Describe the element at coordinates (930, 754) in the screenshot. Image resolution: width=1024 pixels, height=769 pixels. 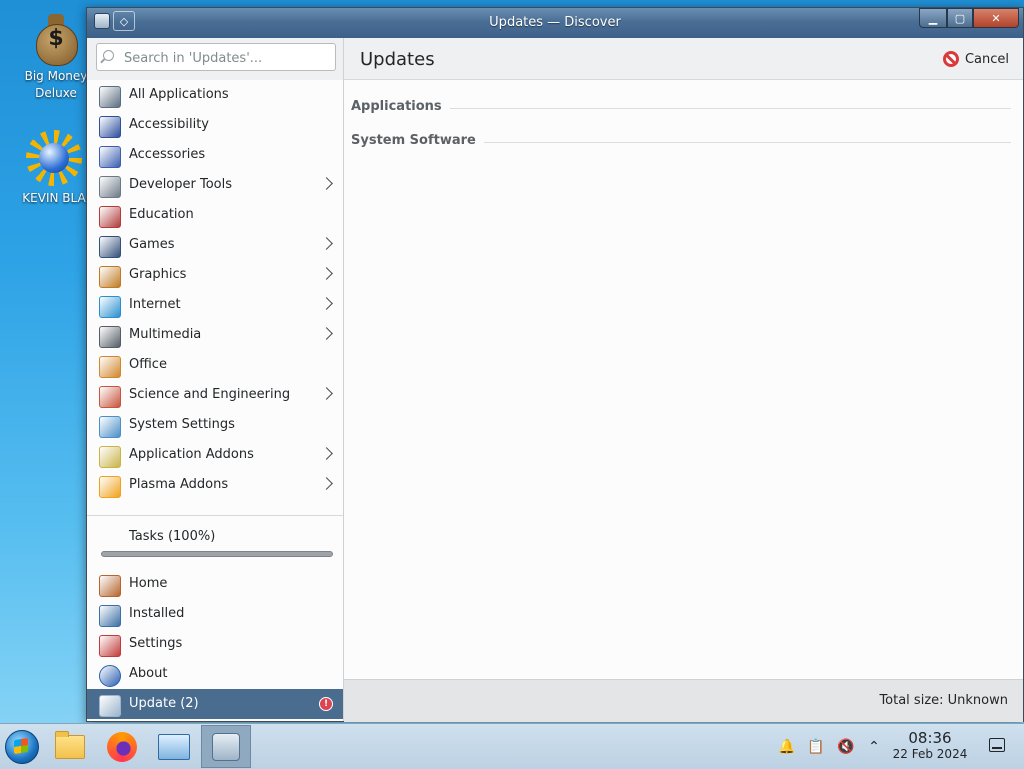
I see `clock-date: 22 Feb 2024` at that location.